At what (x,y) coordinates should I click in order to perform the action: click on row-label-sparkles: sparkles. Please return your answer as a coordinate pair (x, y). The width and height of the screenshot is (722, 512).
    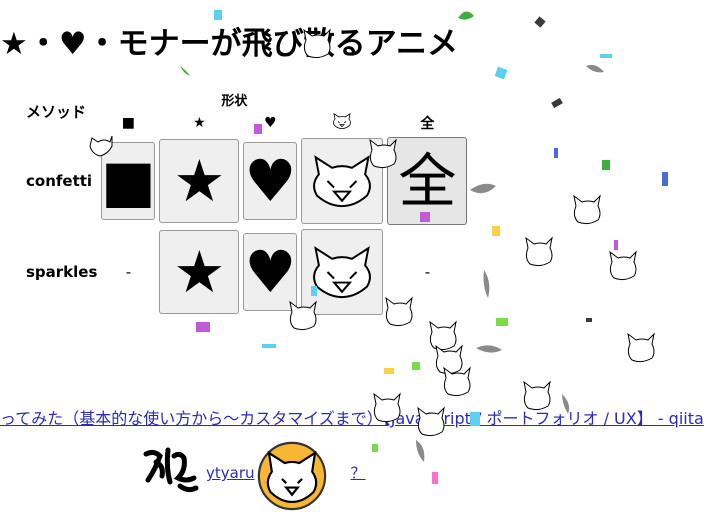
    Looking at the image, I should click on (62, 272).